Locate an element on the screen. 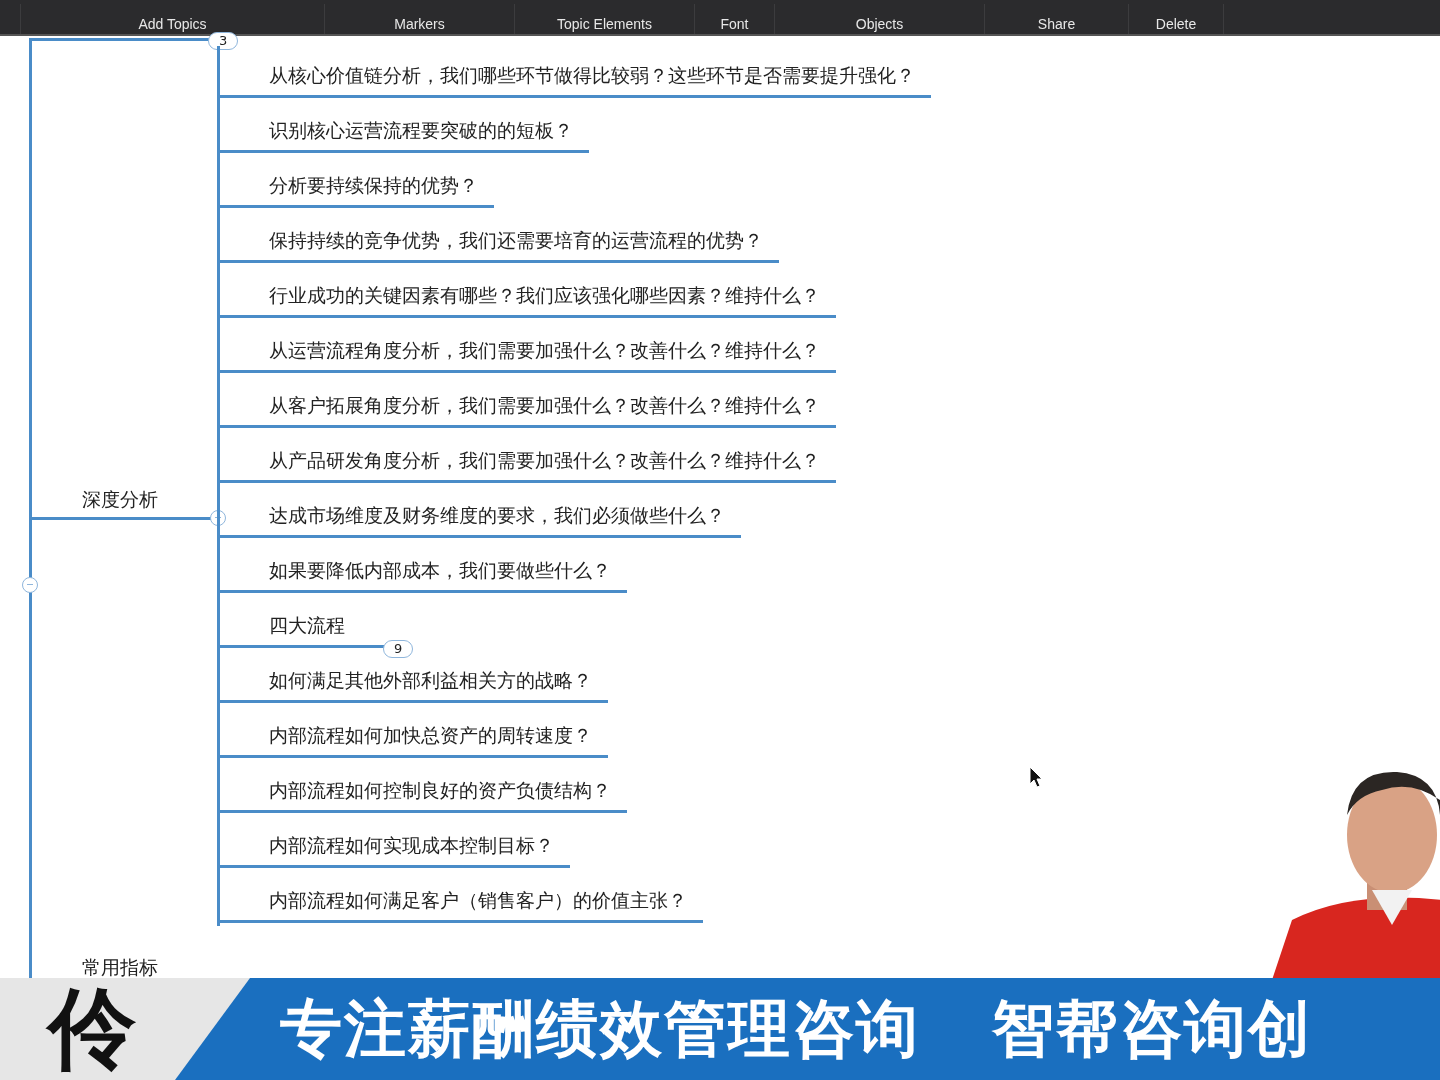  toolbar-button: Markers is located at coordinates (419, 19).